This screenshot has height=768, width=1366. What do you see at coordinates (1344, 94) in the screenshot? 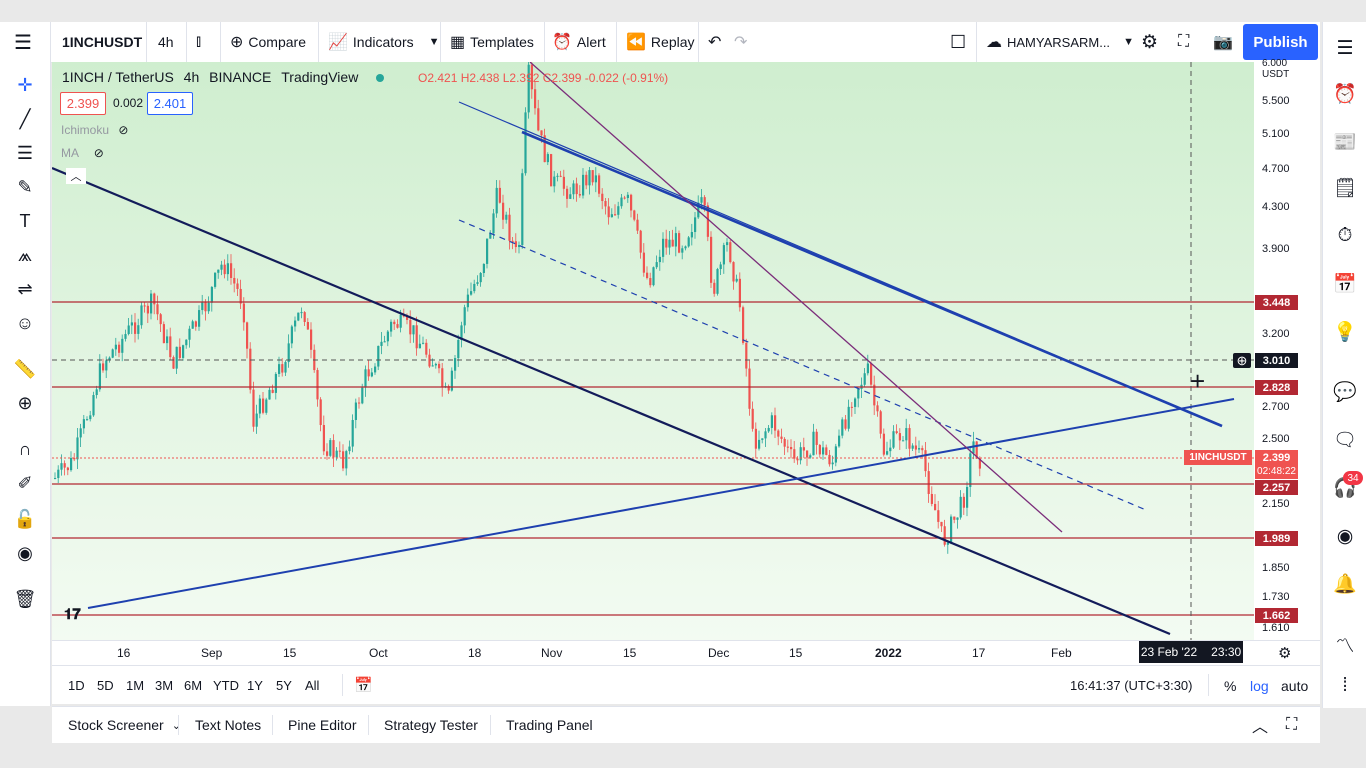
I see `alerts-button: ⏰` at bounding box center [1344, 94].